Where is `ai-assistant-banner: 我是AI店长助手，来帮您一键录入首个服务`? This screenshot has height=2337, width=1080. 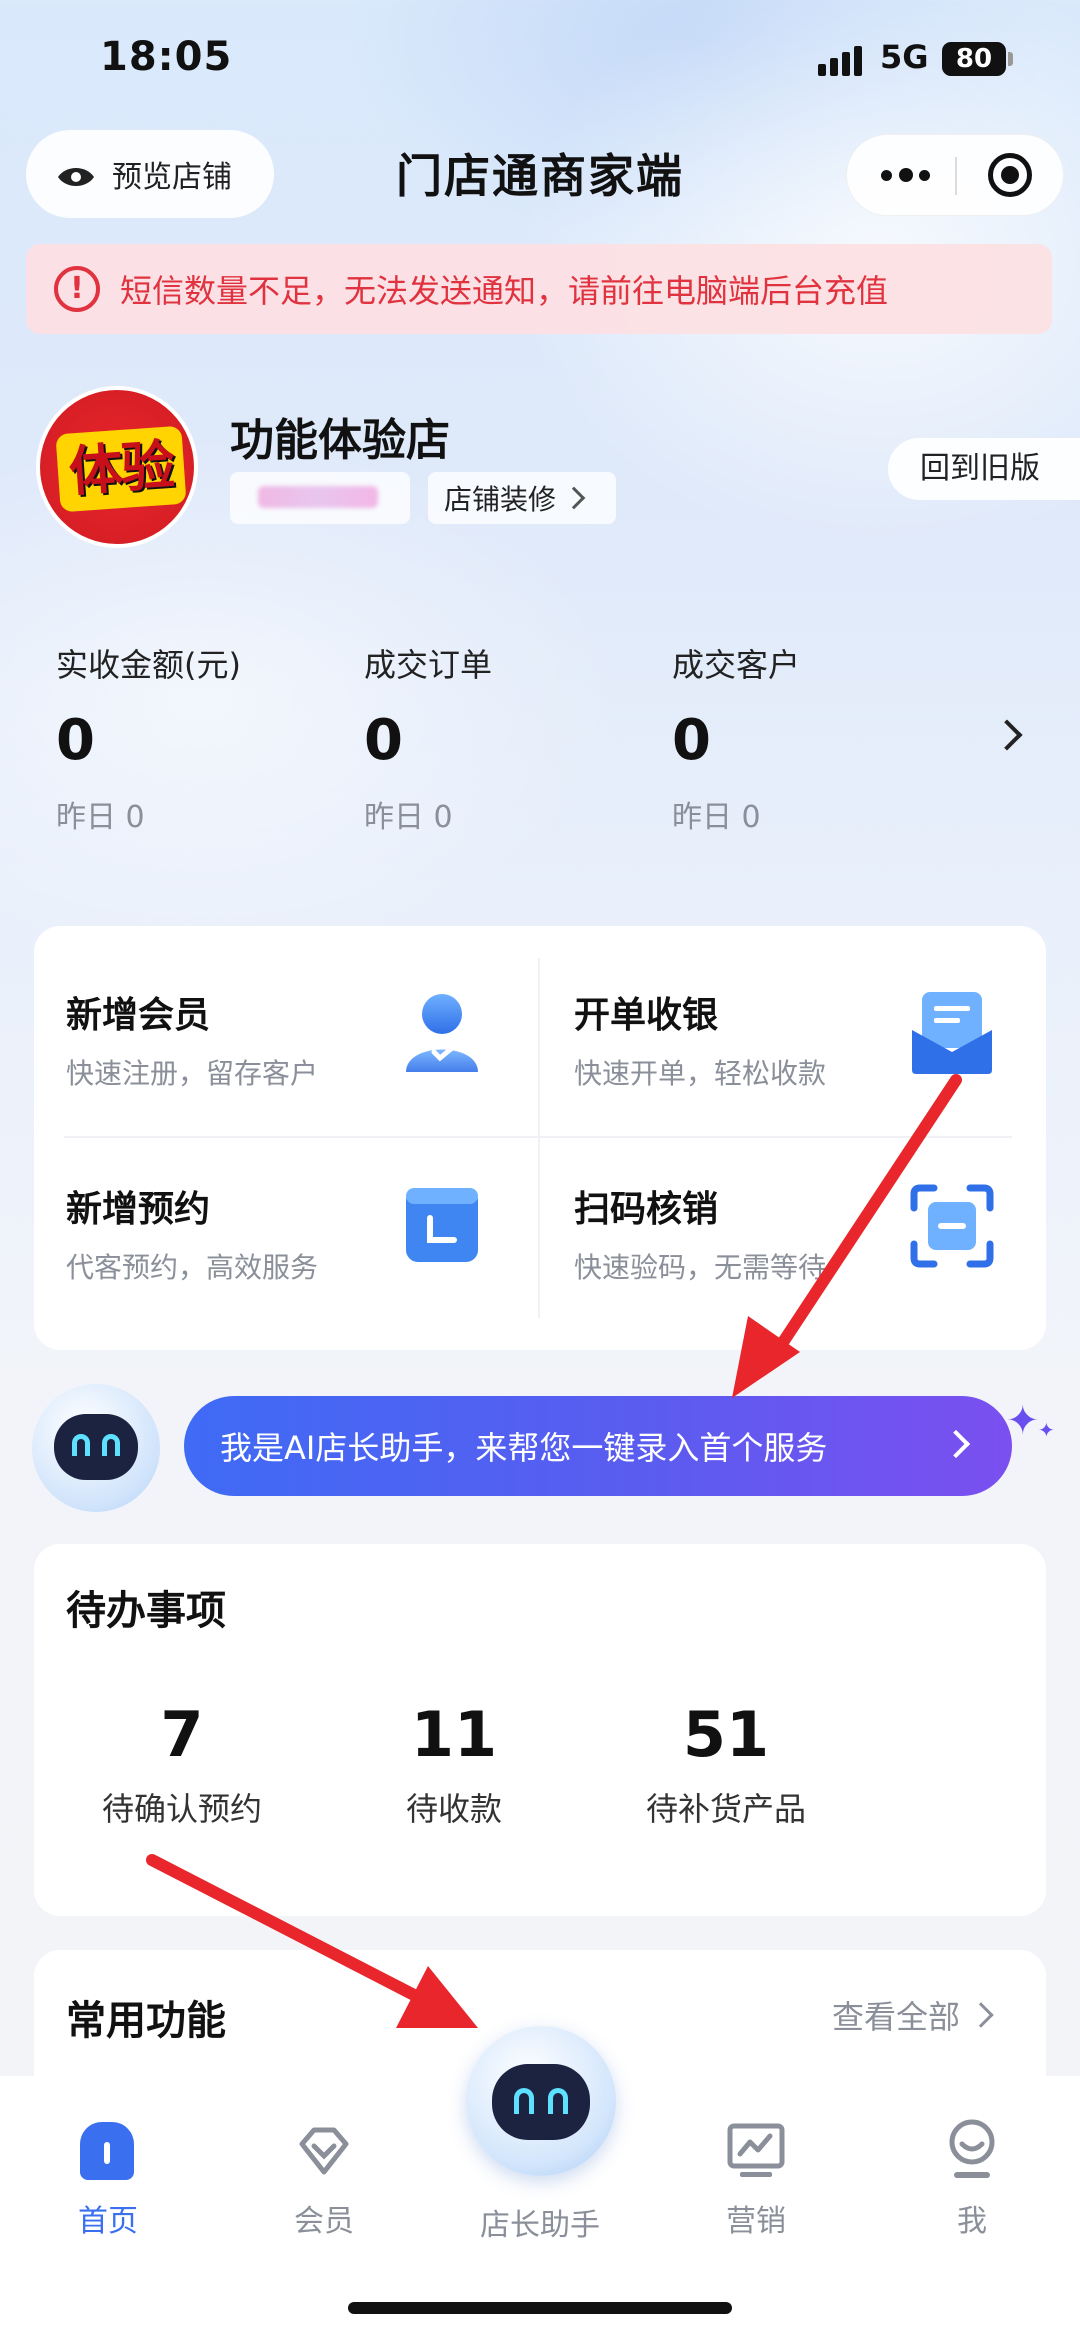 ai-assistant-banner: 我是AI店长助手，来帮您一键录入首个服务 is located at coordinates (598, 1446).